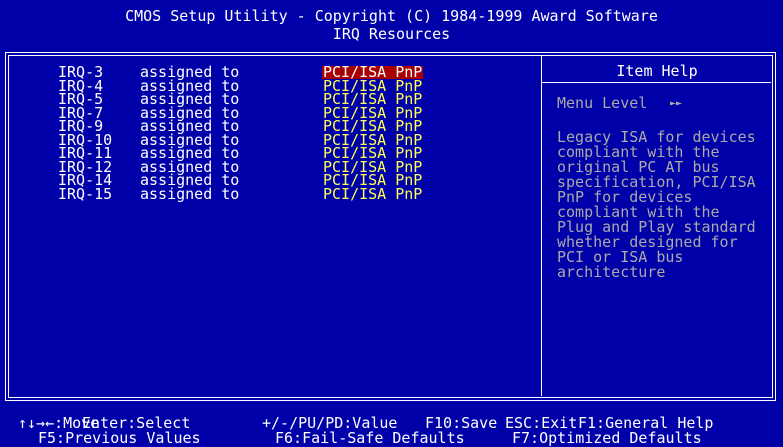 The width and height of the screenshot is (783, 447). I want to click on item-help-title: Item Help, so click(657, 71).